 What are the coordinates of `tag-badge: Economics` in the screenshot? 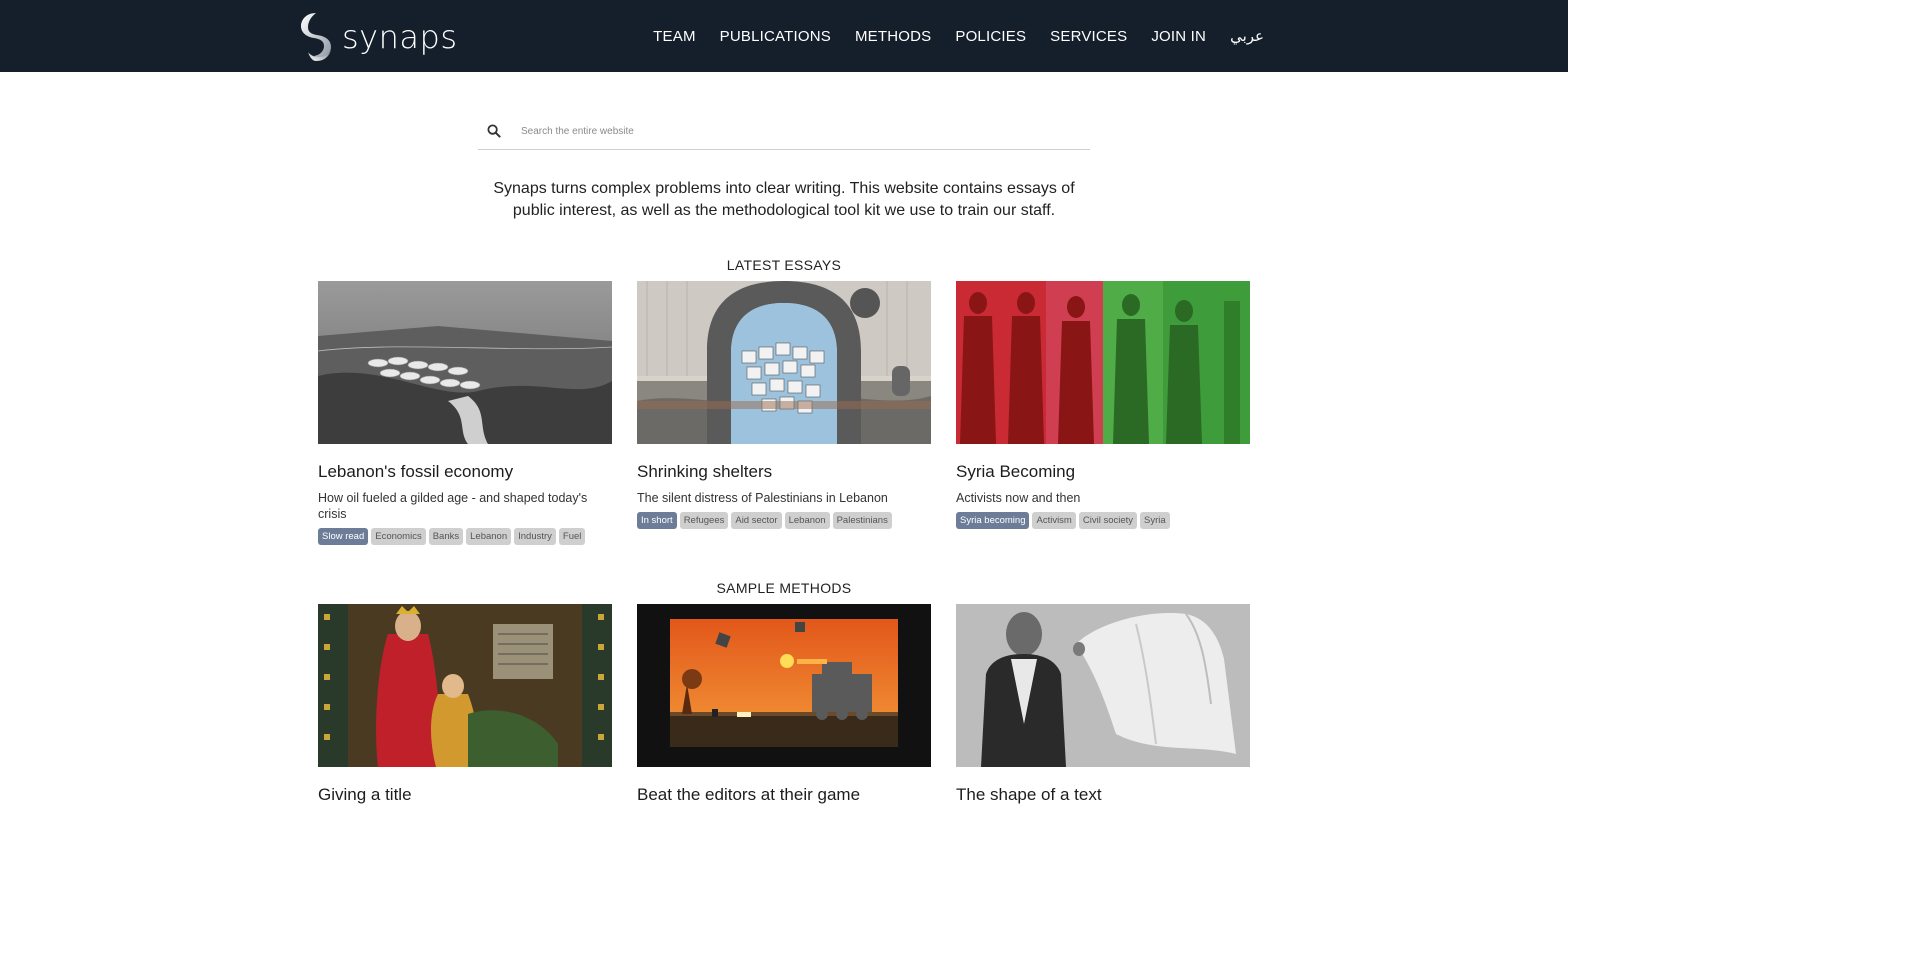 It's located at (398, 536).